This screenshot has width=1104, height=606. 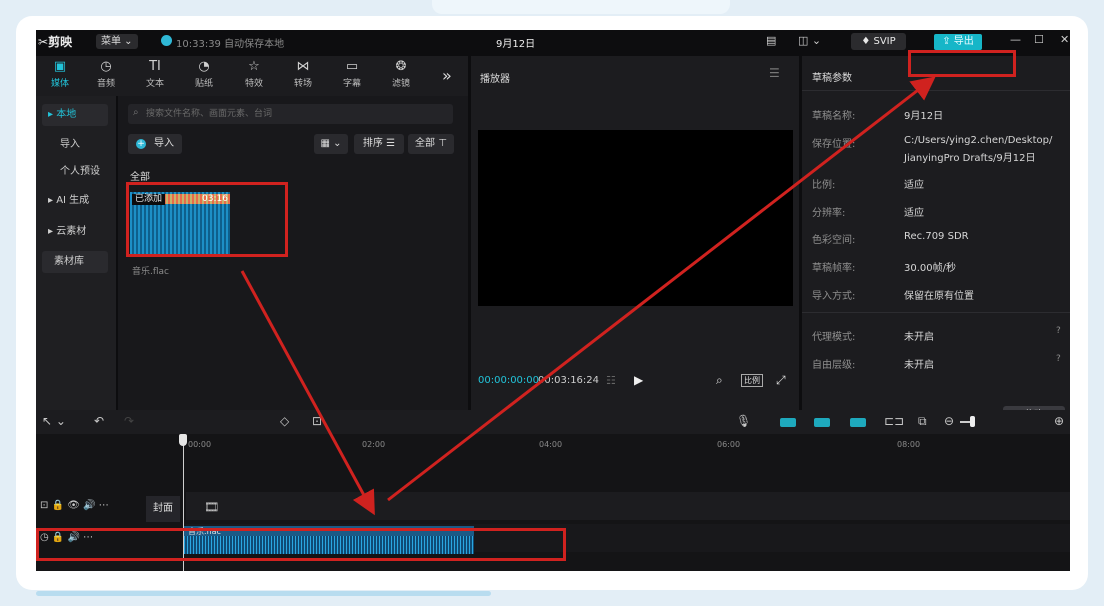 I want to click on progress-strip, so click(x=263, y=593).